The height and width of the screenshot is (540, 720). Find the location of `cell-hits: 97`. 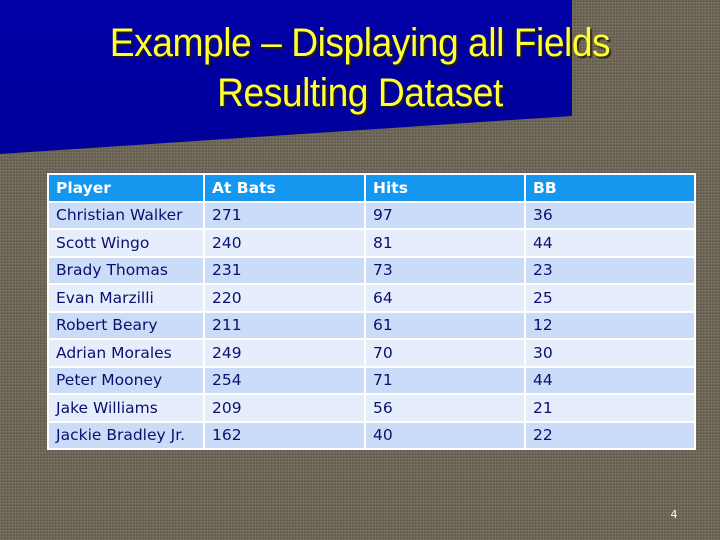

cell-hits: 97 is located at coordinates (445, 215).